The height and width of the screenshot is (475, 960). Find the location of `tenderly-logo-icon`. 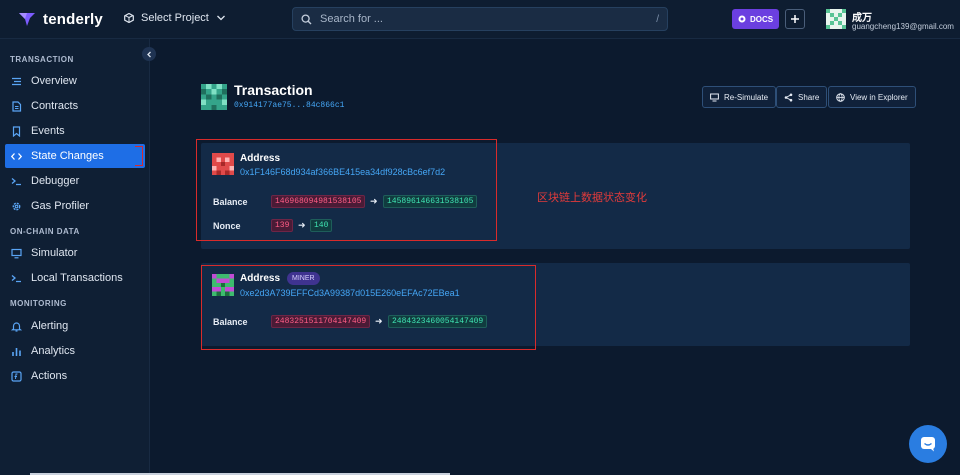

tenderly-logo-icon is located at coordinates (27, 19).